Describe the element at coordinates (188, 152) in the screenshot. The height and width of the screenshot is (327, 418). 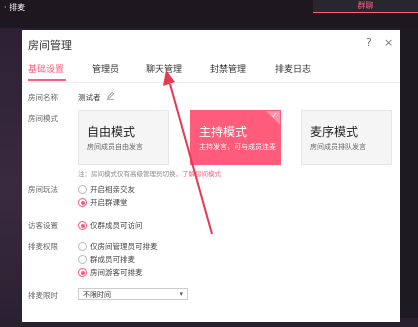
I see `annotation-arrow` at that location.